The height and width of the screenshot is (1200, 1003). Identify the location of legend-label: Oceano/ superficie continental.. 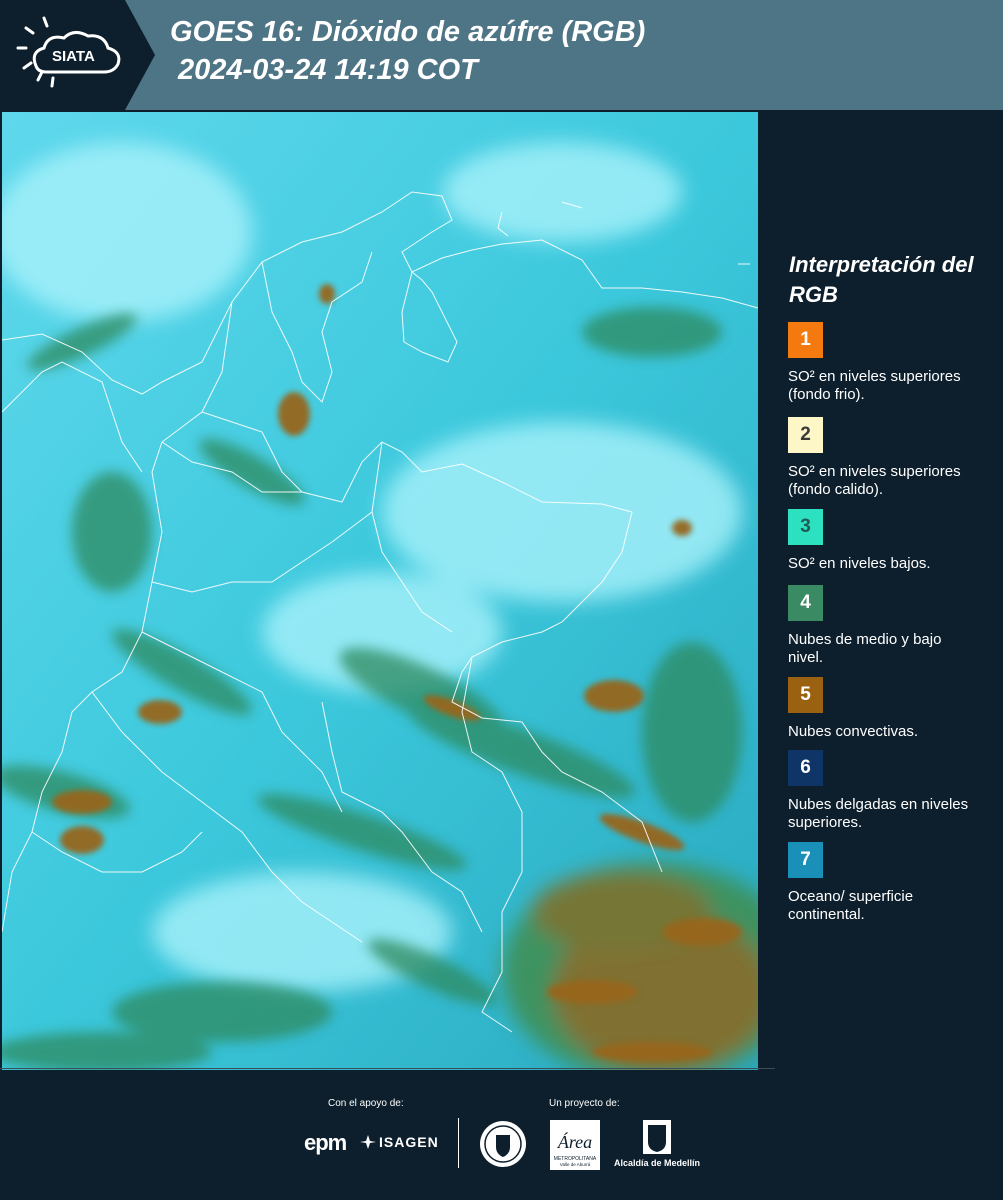
(851, 905).